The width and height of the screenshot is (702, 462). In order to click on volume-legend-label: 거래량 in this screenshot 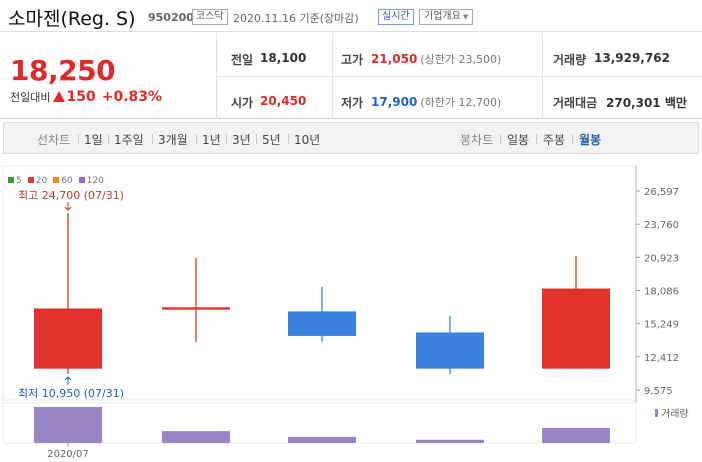, I will do `click(675, 414)`.